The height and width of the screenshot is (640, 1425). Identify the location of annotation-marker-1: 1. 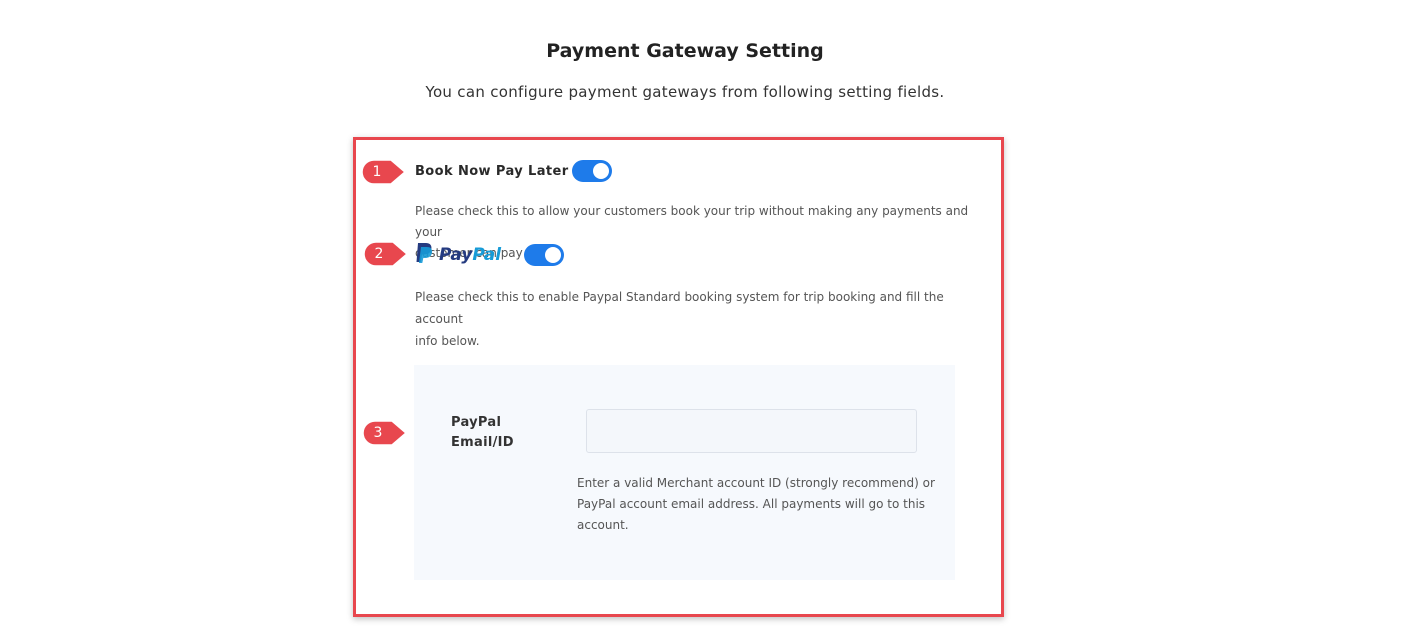
(384, 172).